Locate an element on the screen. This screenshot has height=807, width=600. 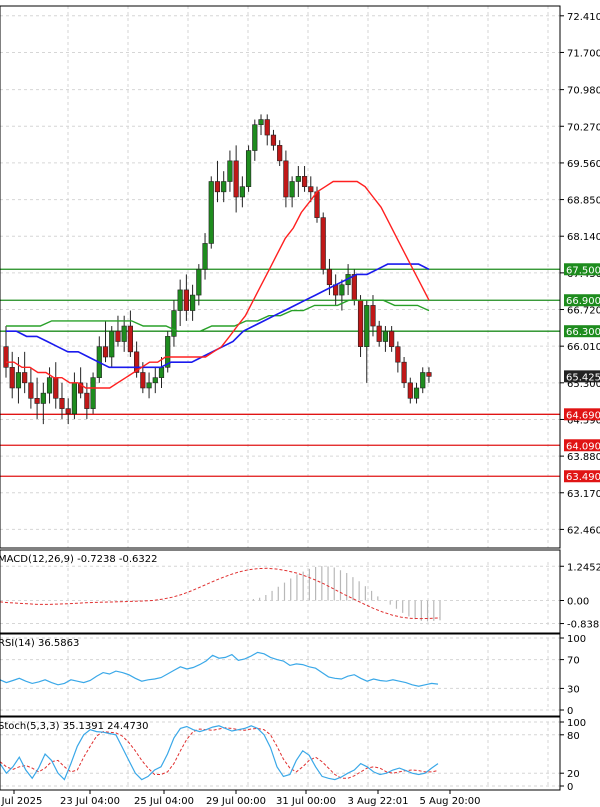
macd-tick-label: 0.00 is located at coordinates (578, 602).